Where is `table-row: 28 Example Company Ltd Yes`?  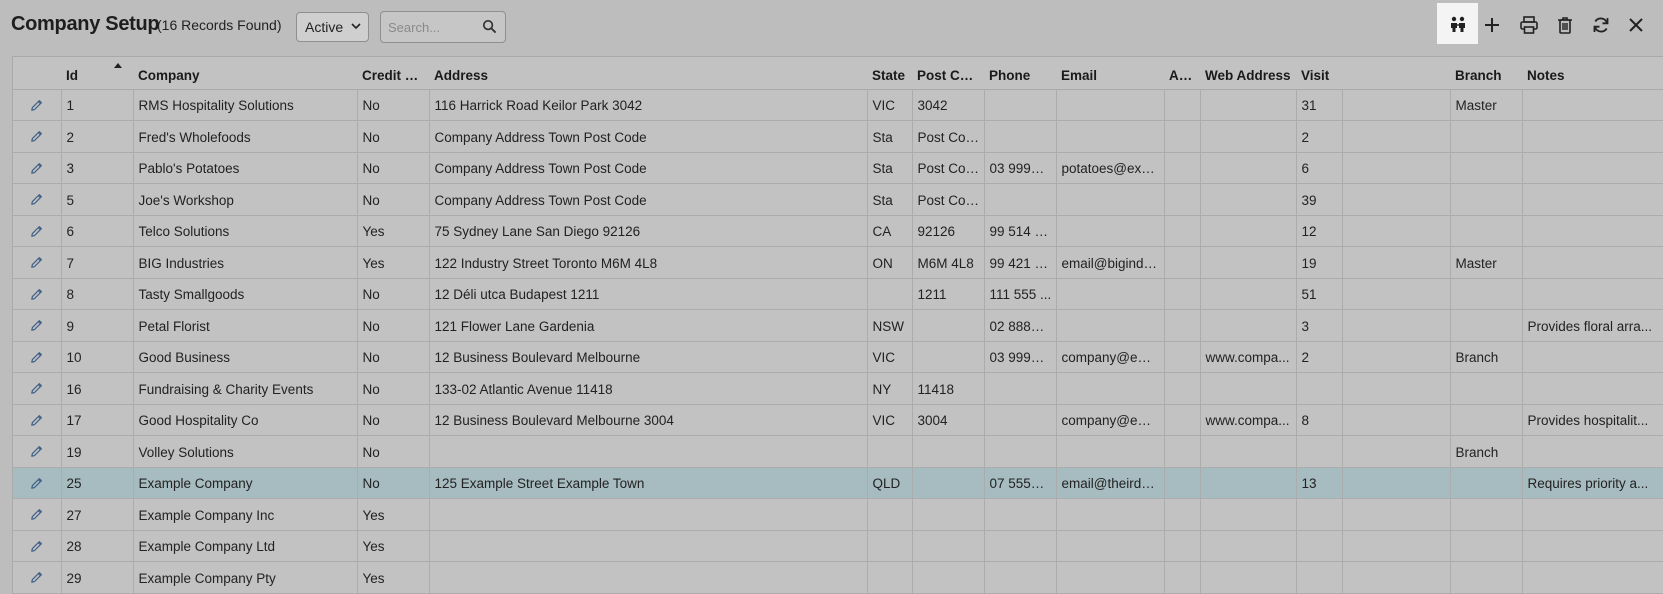 table-row: 28 Example Company Ltd Yes is located at coordinates (838, 546).